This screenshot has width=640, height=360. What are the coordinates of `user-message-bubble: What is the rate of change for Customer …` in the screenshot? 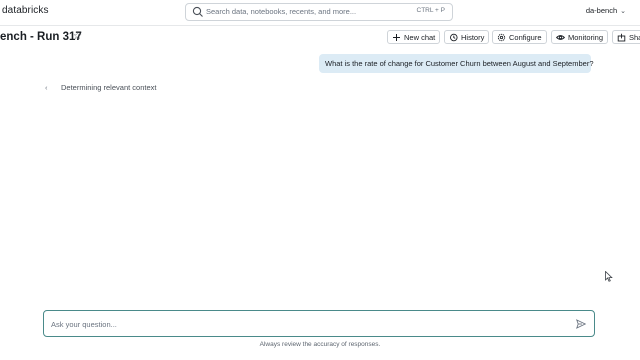 It's located at (456, 63).